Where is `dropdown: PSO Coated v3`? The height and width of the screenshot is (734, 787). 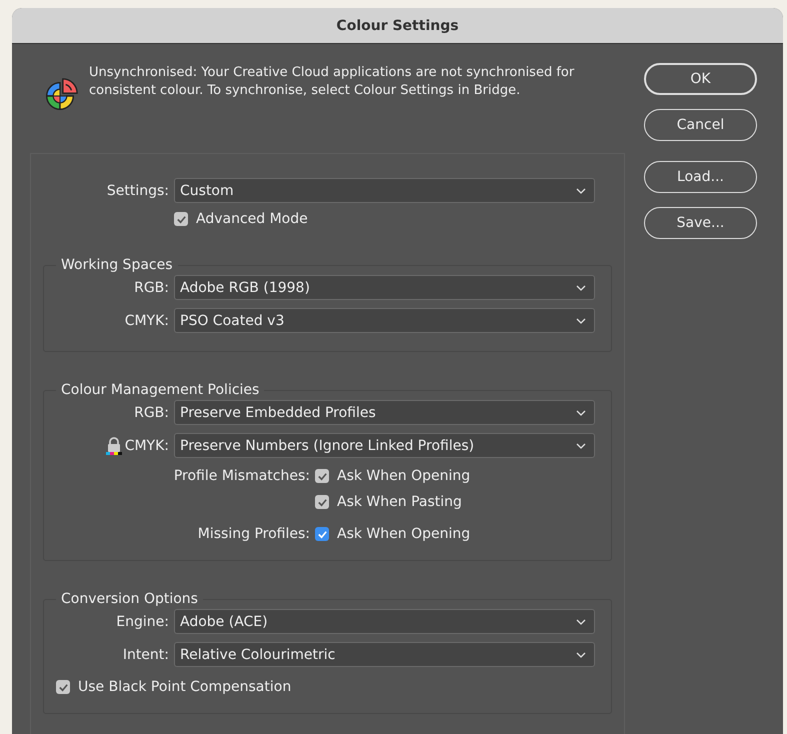
dropdown: PSO Coated v3 is located at coordinates (384, 320).